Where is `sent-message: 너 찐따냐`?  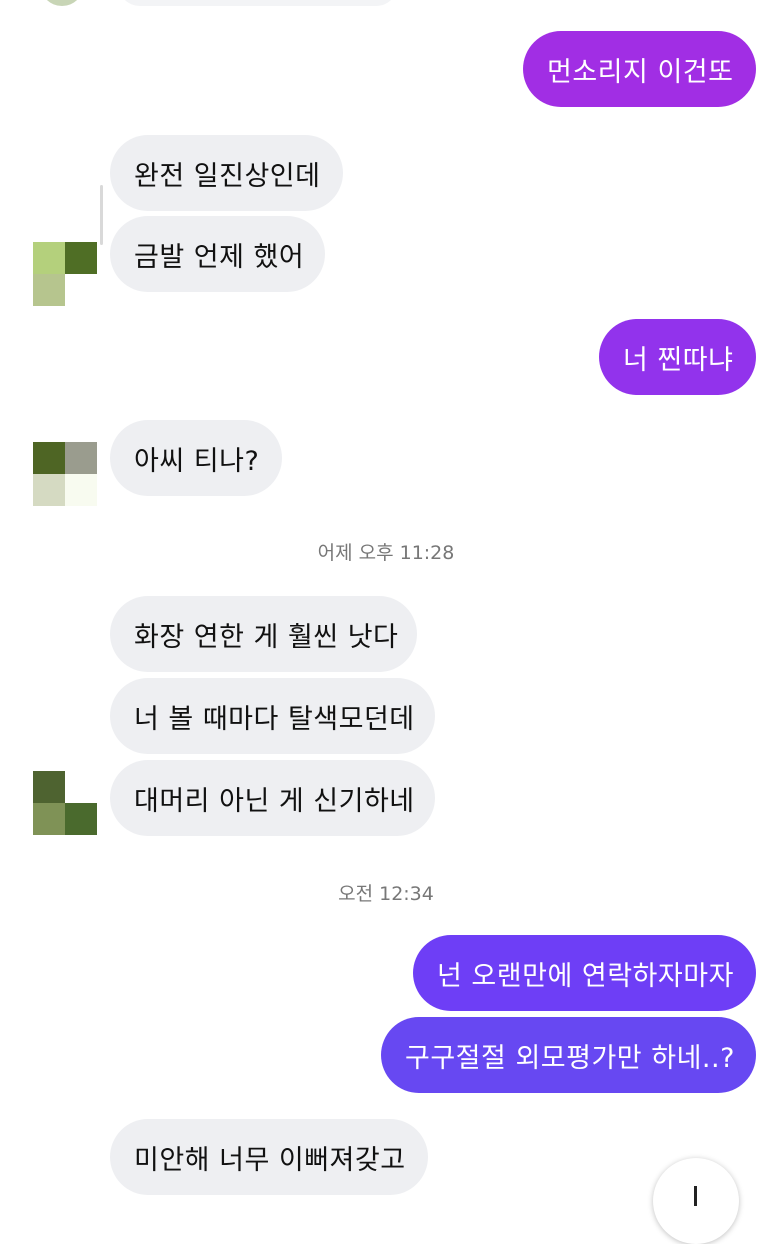
sent-message: 너 찐따냐 is located at coordinates (677, 357).